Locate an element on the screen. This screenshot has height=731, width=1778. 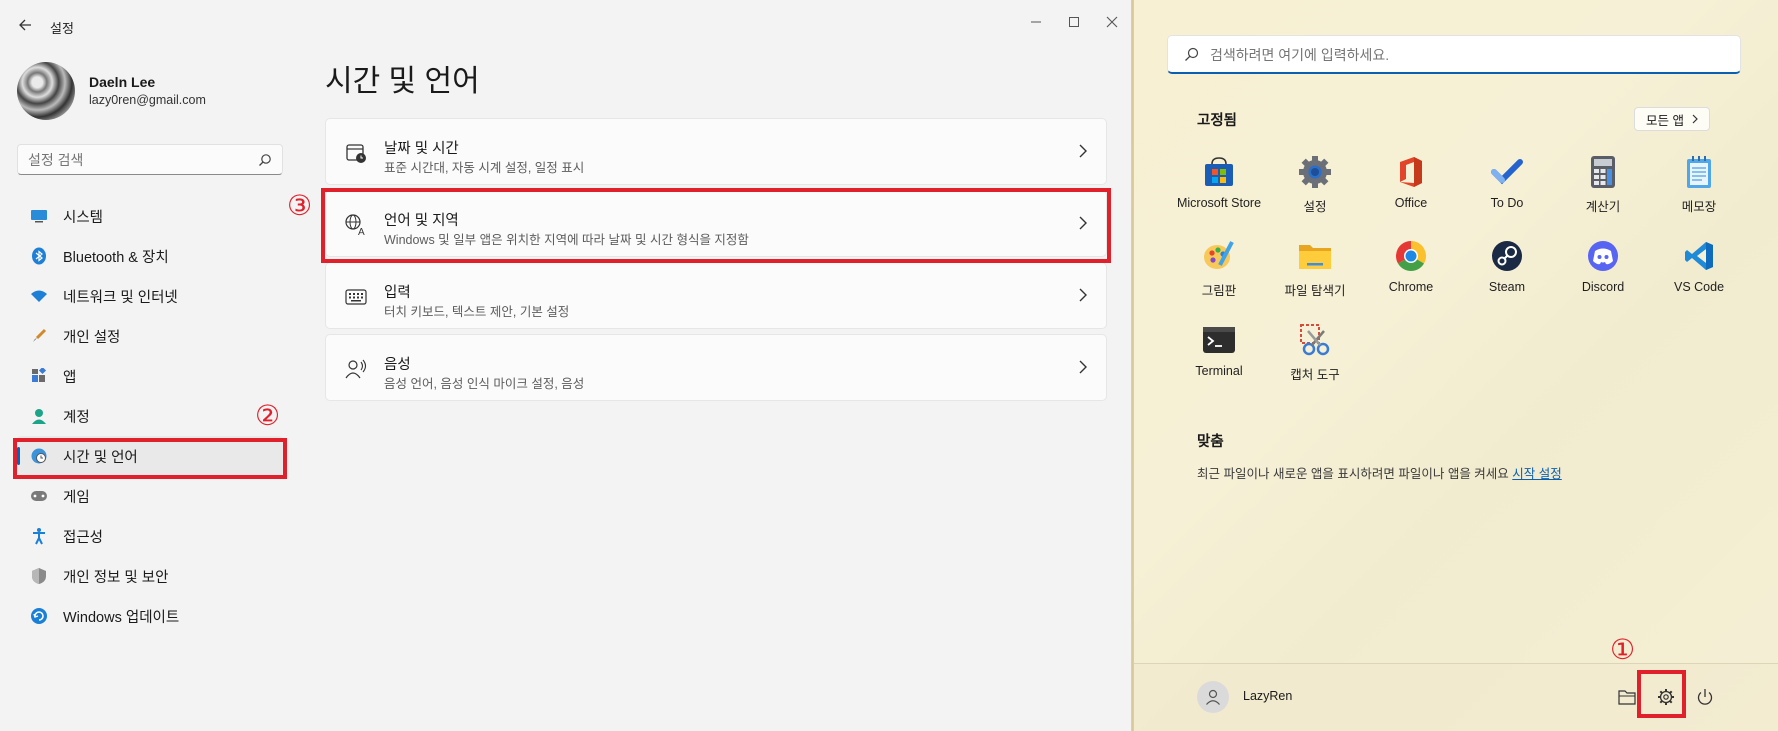
power-icon is located at coordinates (1705, 697).